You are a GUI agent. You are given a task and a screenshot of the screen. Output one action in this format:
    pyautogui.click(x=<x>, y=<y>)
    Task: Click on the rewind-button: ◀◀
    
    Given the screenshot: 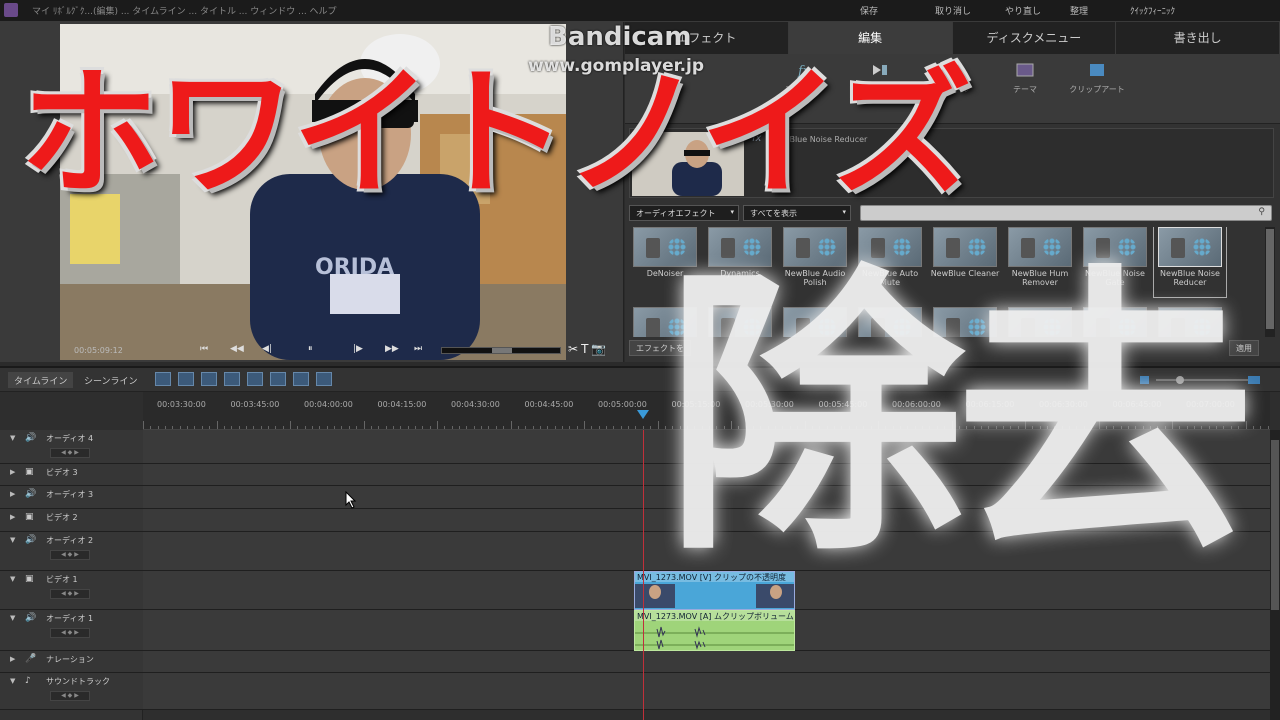 What is the action you would take?
    pyautogui.click(x=237, y=349)
    